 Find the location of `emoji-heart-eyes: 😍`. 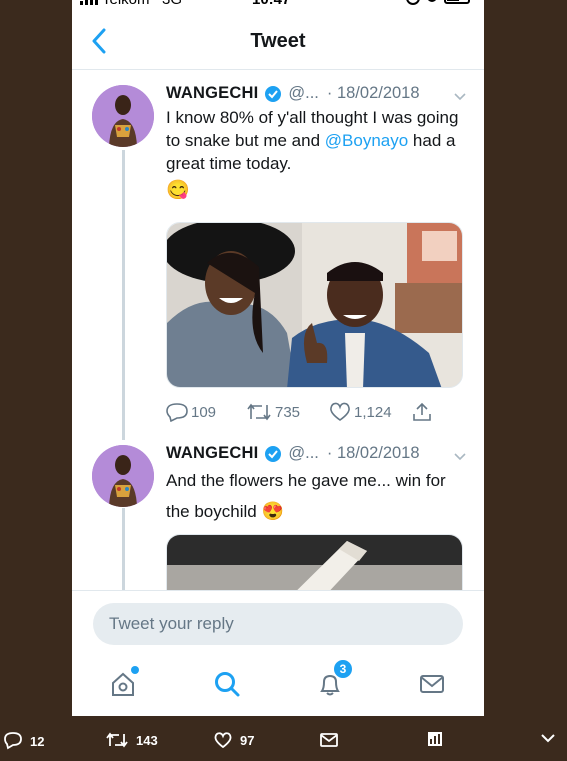

emoji-heart-eyes: 😍 is located at coordinates (272, 511).